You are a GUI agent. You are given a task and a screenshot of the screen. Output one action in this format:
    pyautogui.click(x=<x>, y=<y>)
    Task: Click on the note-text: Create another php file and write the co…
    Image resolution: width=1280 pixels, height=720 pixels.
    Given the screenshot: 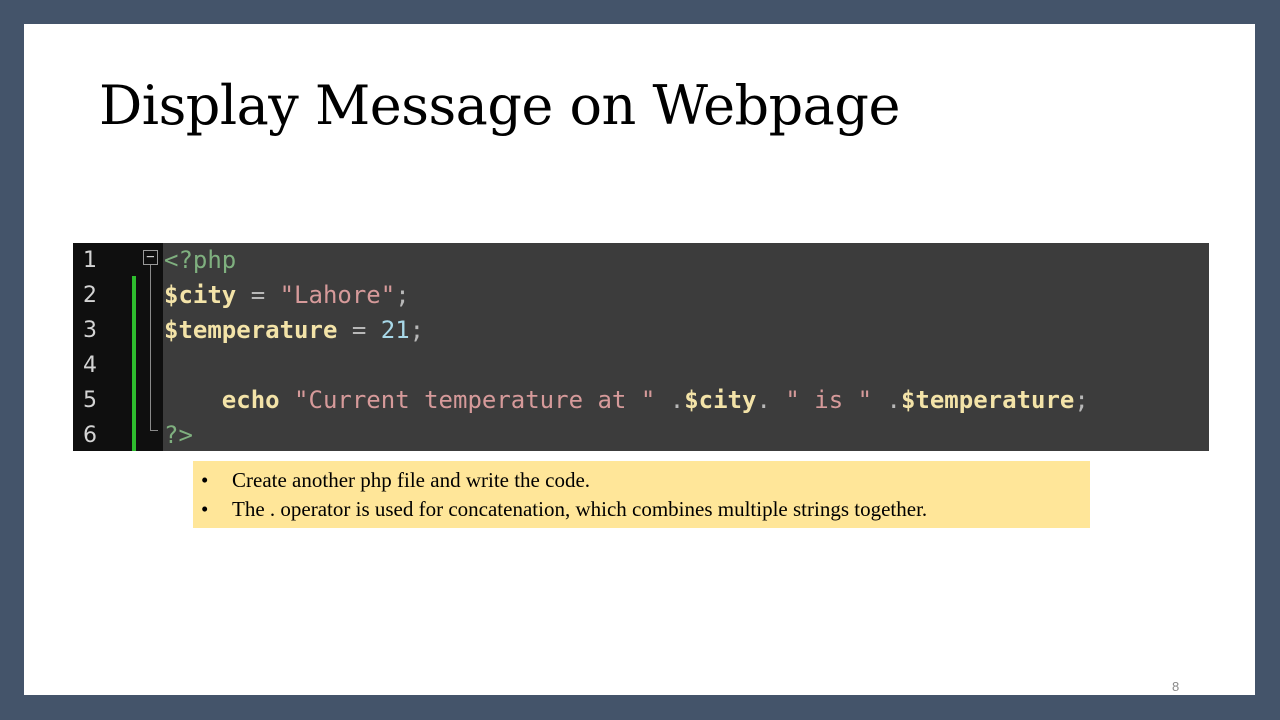 What is the action you would take?
    pyautogui.click(x=411, y=480)
    